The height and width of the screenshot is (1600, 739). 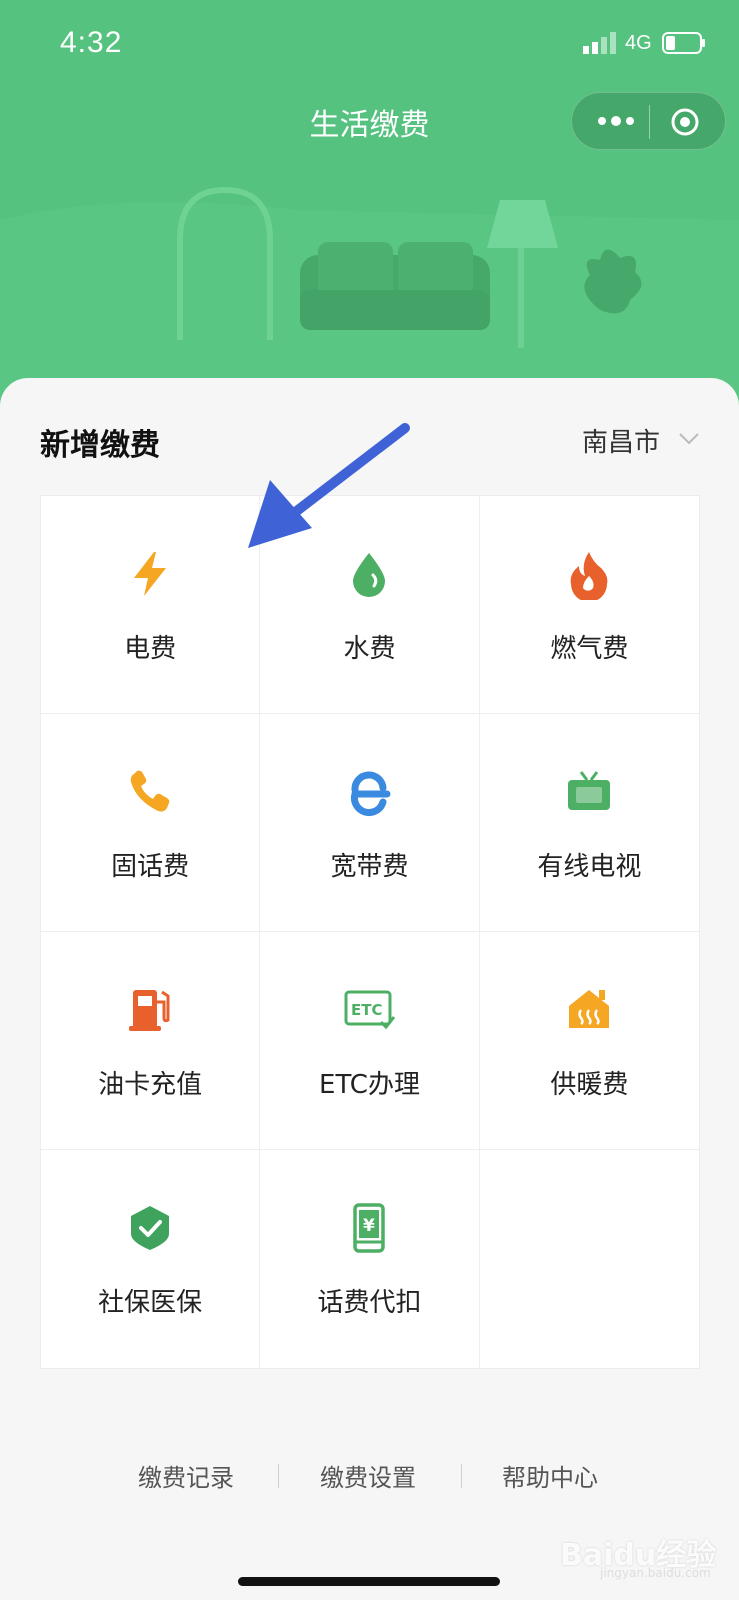 I want to click on service-heating: 供暖费, so click(x=589, y=1041).